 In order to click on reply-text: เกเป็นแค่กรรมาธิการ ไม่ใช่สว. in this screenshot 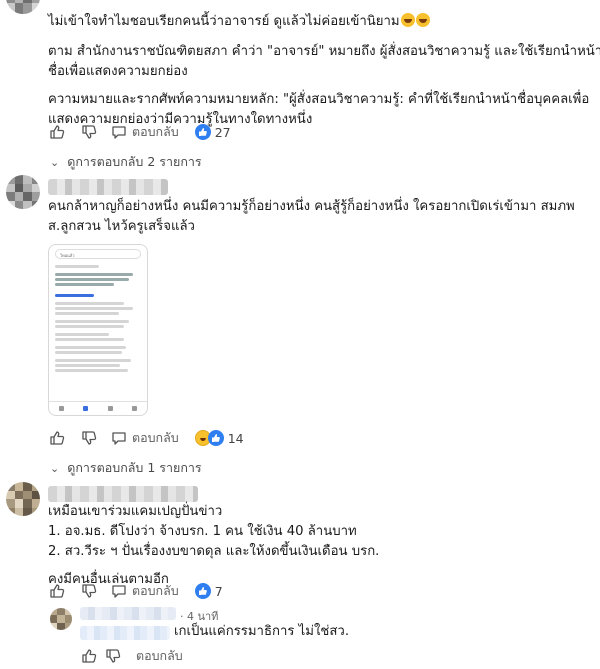, I will do `click(262, 631)`.